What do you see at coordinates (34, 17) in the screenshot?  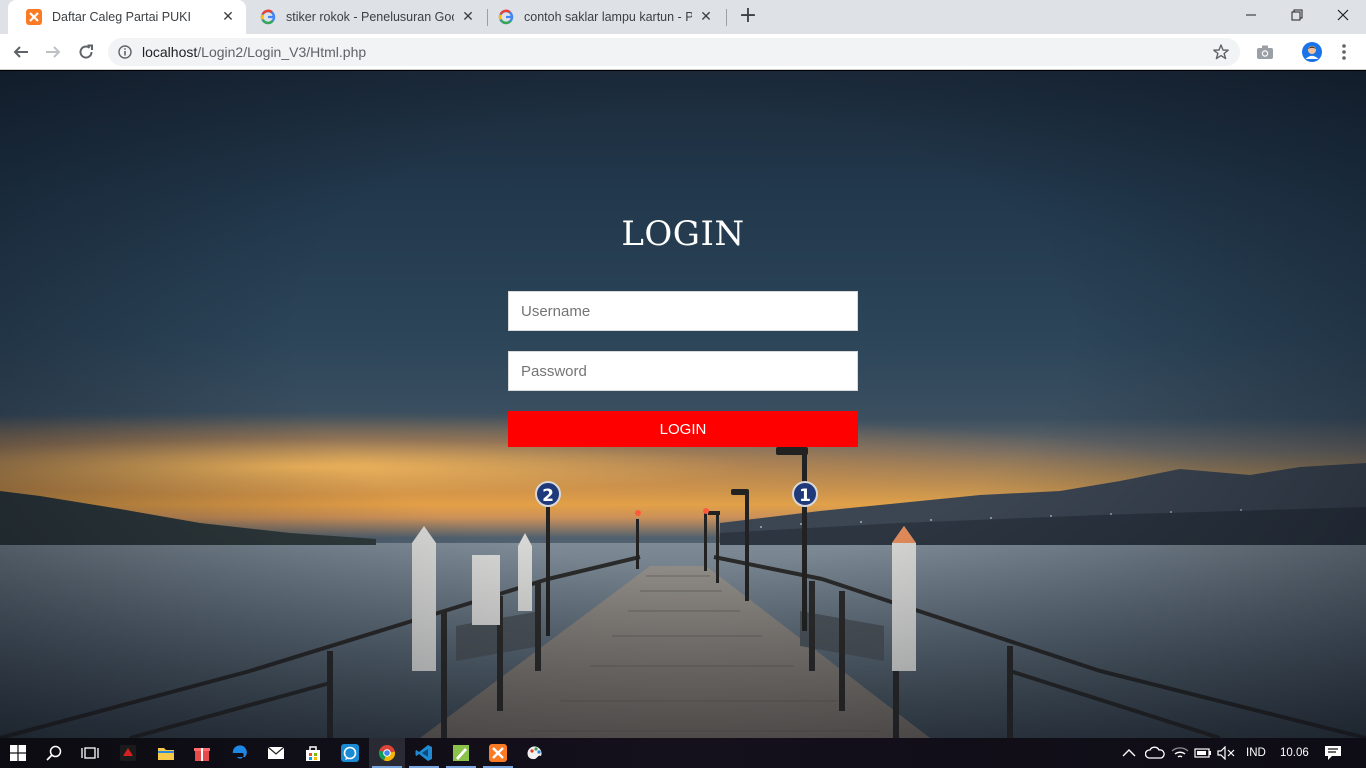 I see `xampp-icon` at bounding box center [34, 17].